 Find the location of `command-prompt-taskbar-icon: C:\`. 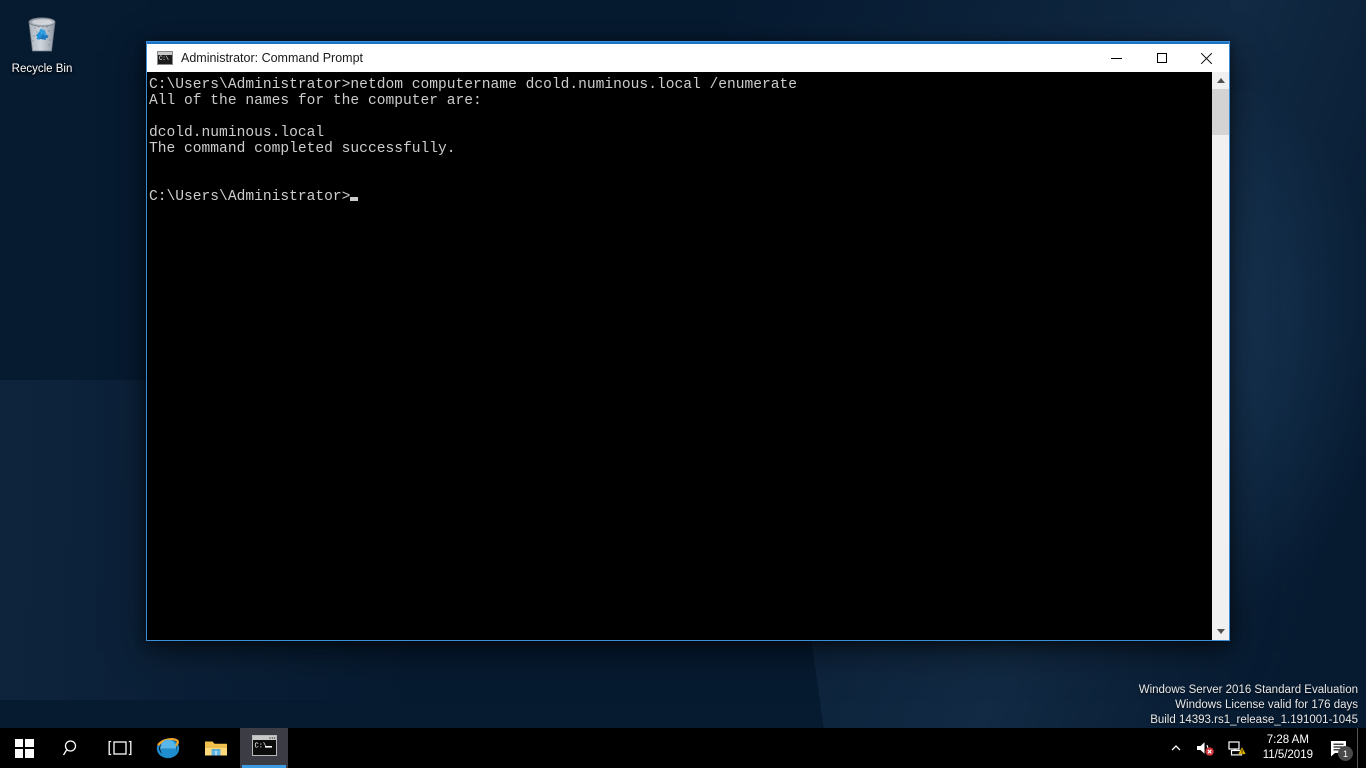

command-prompt-taskbar-icon: C:\ is located at coordinates (264, 748).